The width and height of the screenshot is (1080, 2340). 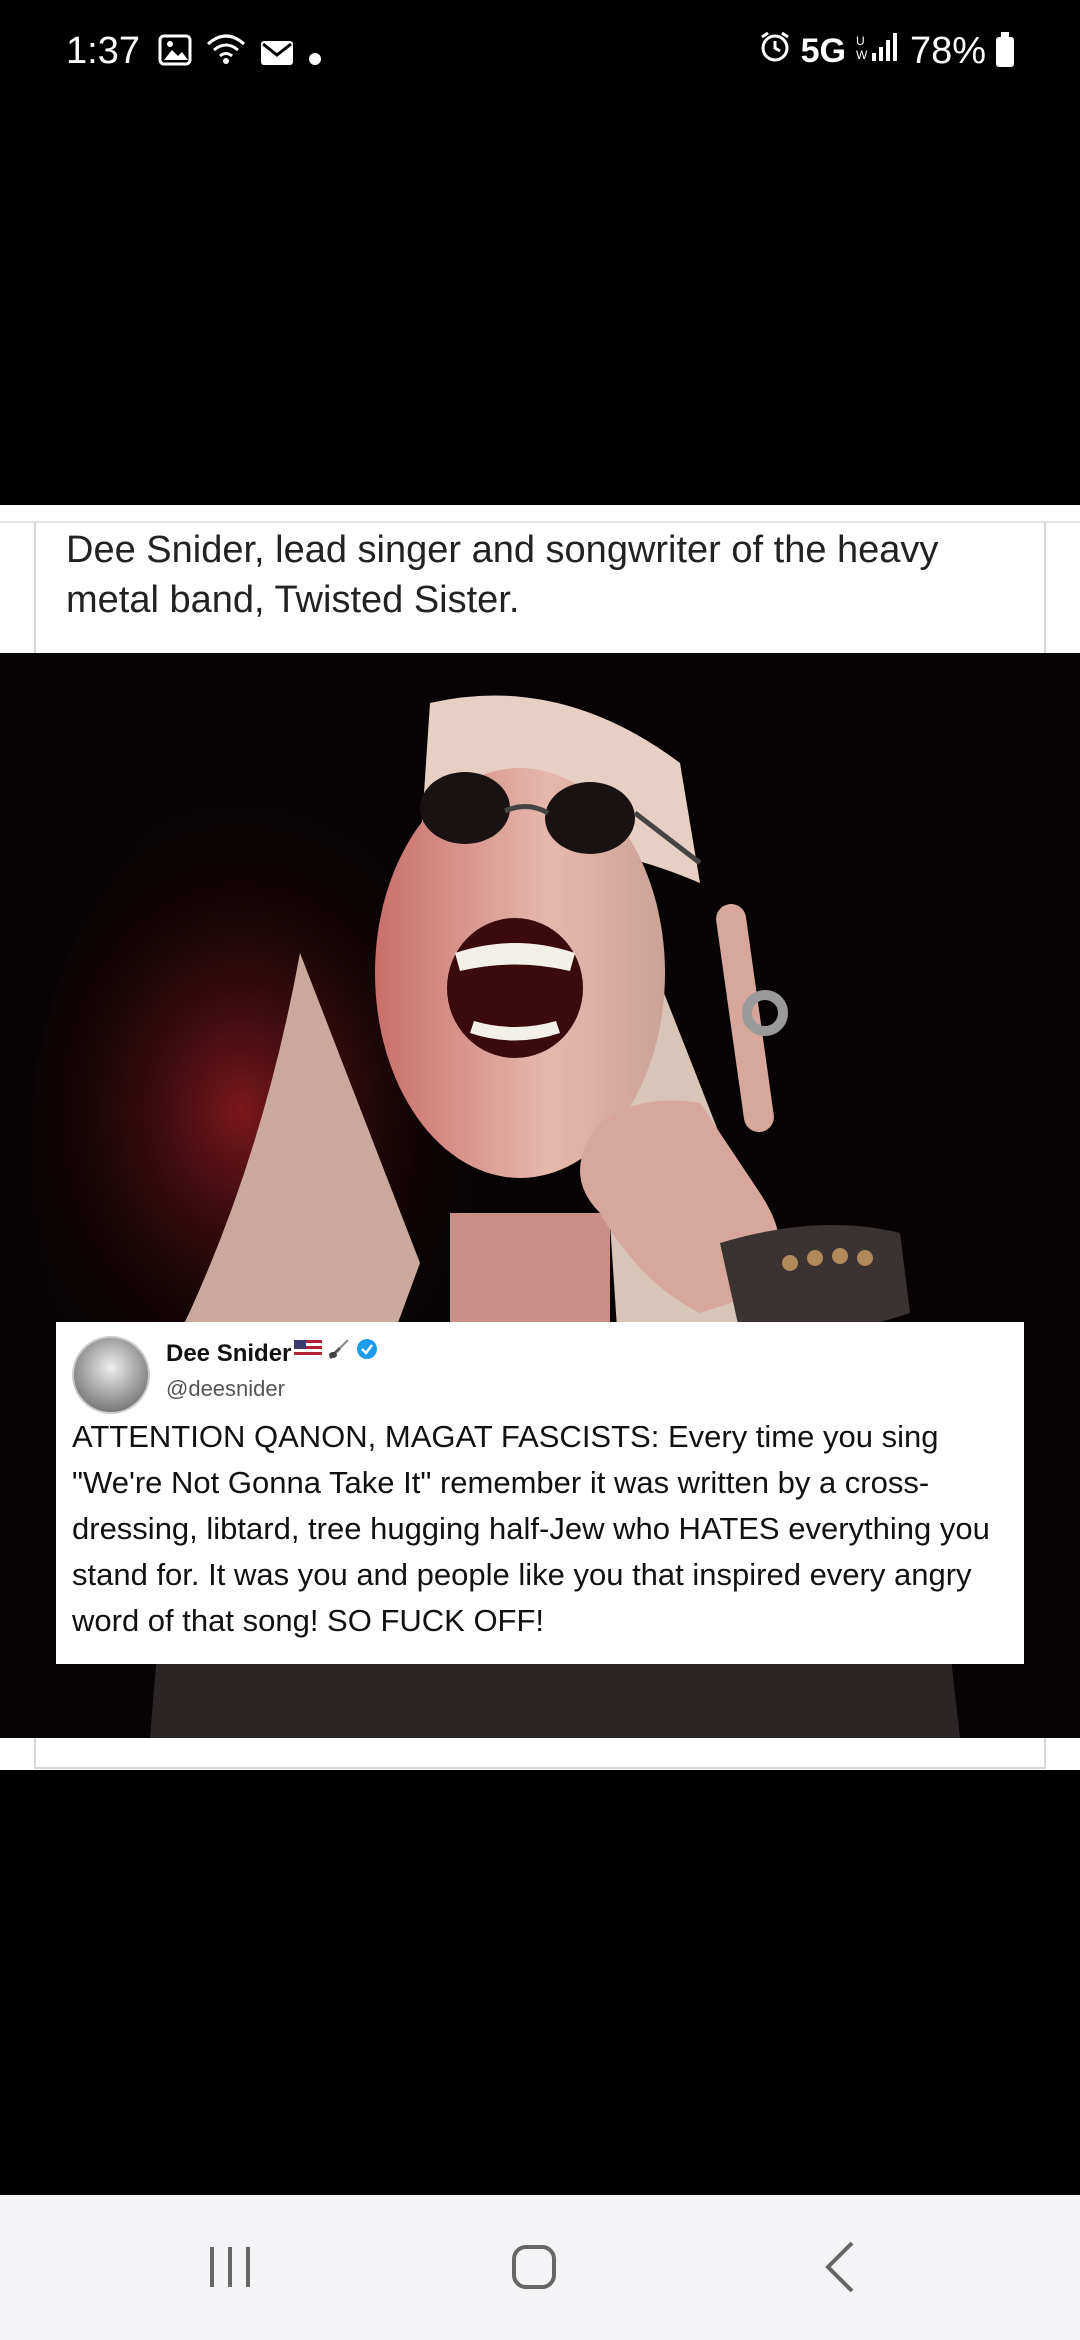 What do you see at coordinates (947, 51) in the screenshot?
I see `battery-percent: 78%` at bounding box center [947, 51].